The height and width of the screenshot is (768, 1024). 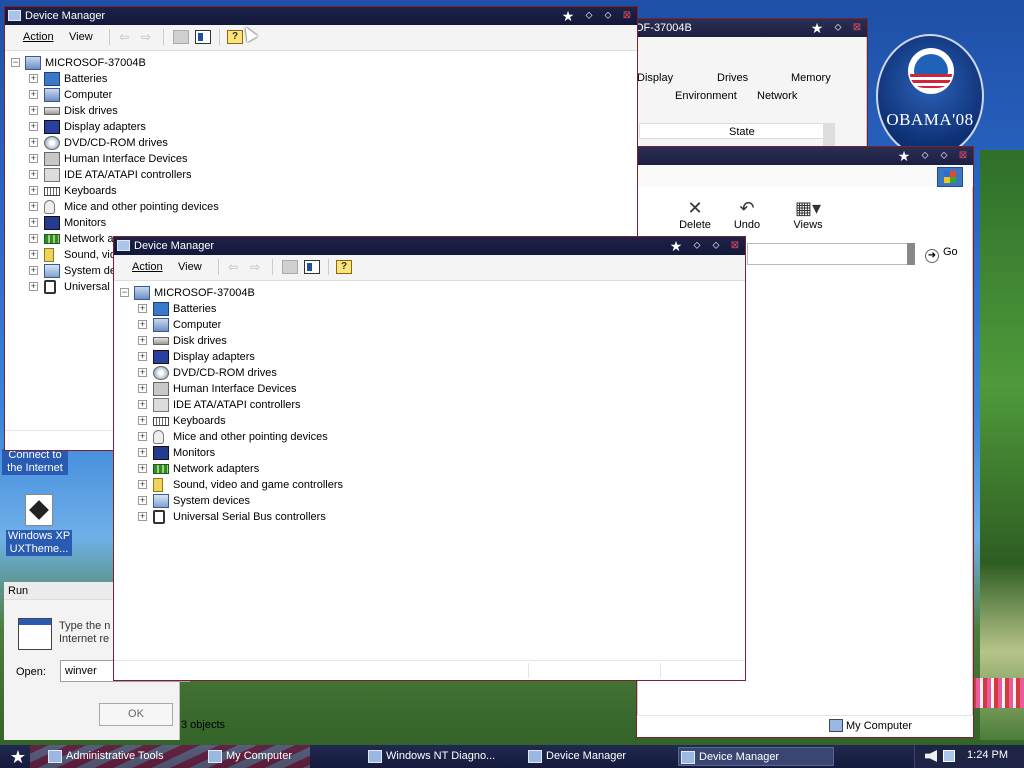 What do you see at coordinates (805, 156) in the screenshot?
I see `explorer-titlebar: ★ ⬦ ⬦ ⊠` at bounding box center [805, 156].